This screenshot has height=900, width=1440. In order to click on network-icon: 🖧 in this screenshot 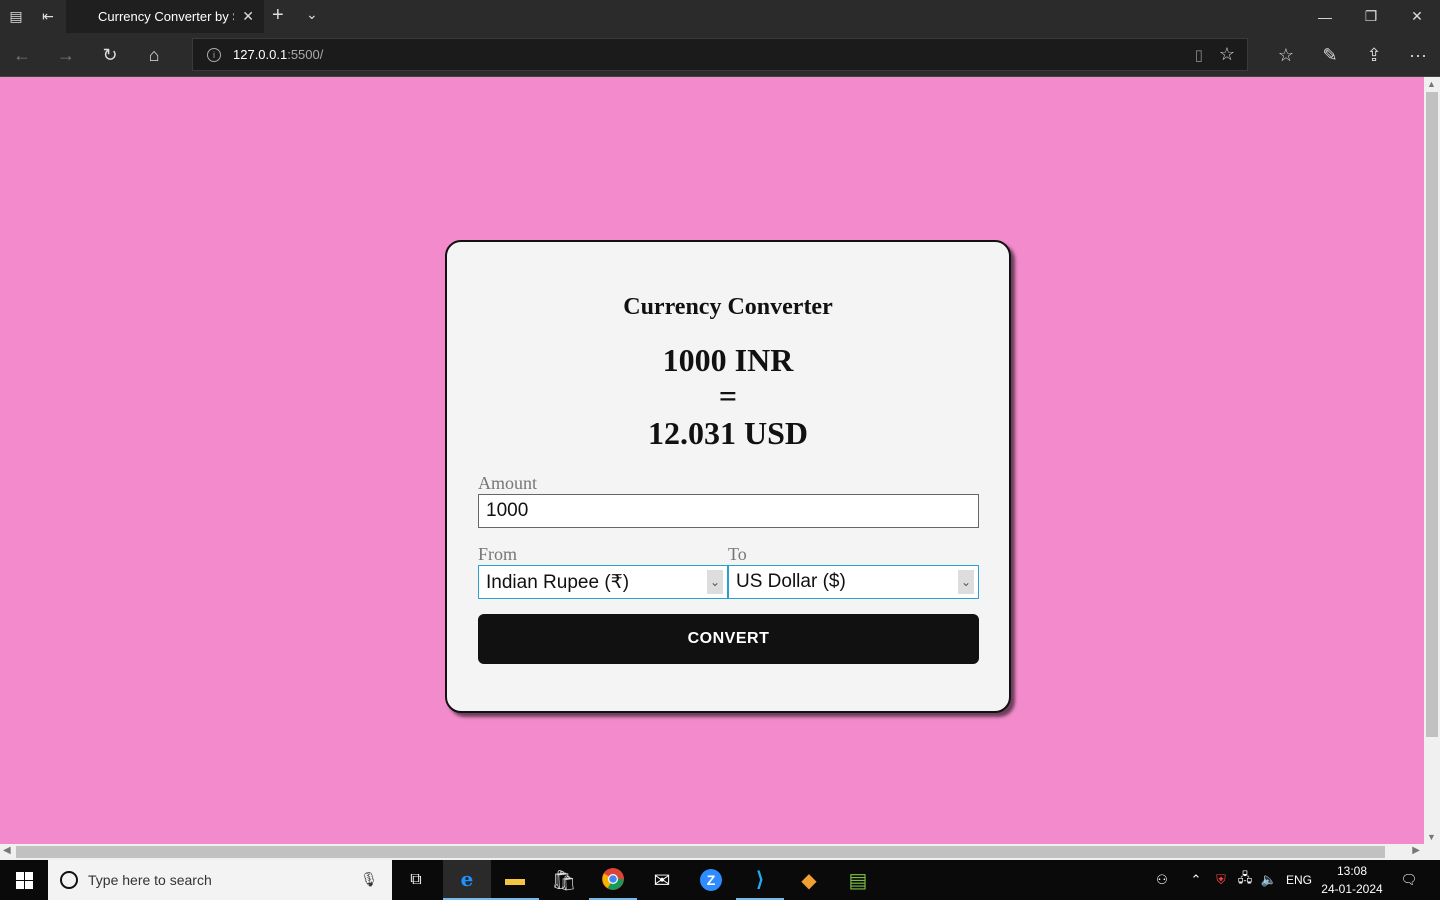, I will do `click(1245, 880)`.